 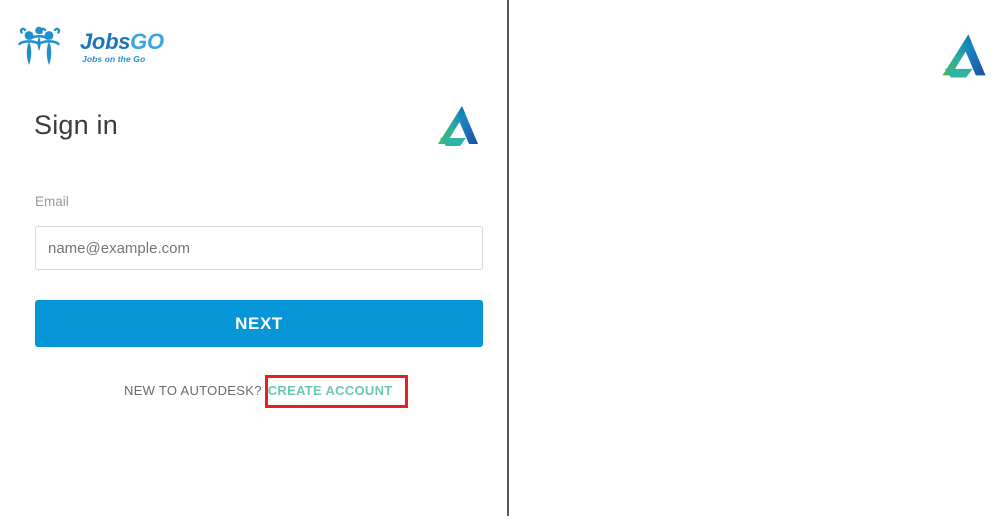 I want to click on brand-tagline: Jobs on the Go, so click(x=114, y=58).